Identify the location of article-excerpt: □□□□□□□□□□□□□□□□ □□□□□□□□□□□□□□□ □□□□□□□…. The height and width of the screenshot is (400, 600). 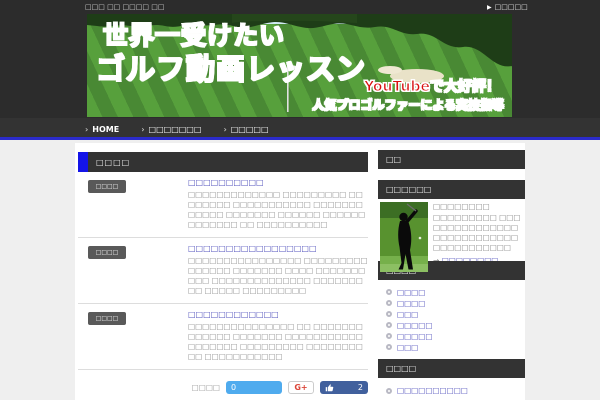
(278, 275).